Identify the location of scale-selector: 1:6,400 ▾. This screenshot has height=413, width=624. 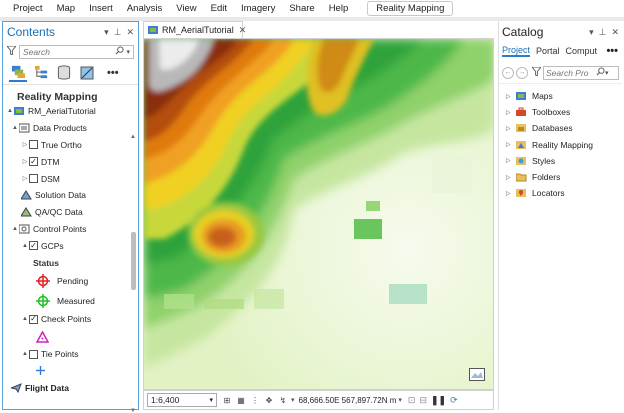
(182, 400).